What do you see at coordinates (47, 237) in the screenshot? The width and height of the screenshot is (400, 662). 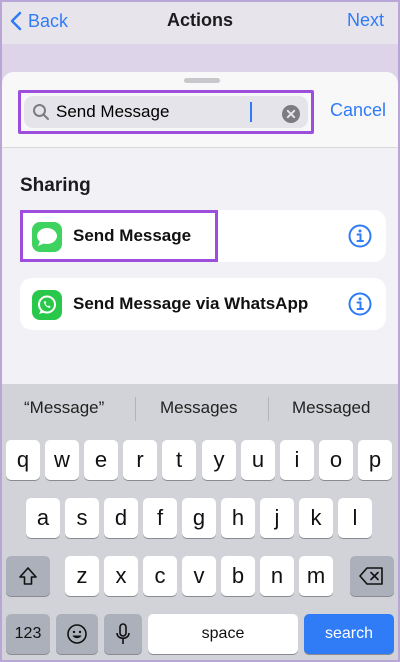 I see `messages-icon` at bounding box center [47, 237].